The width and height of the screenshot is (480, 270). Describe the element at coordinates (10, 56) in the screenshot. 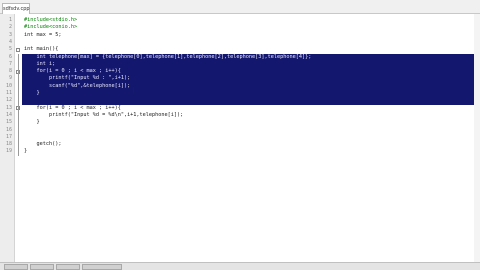

I see `line-number: 6` at that location.